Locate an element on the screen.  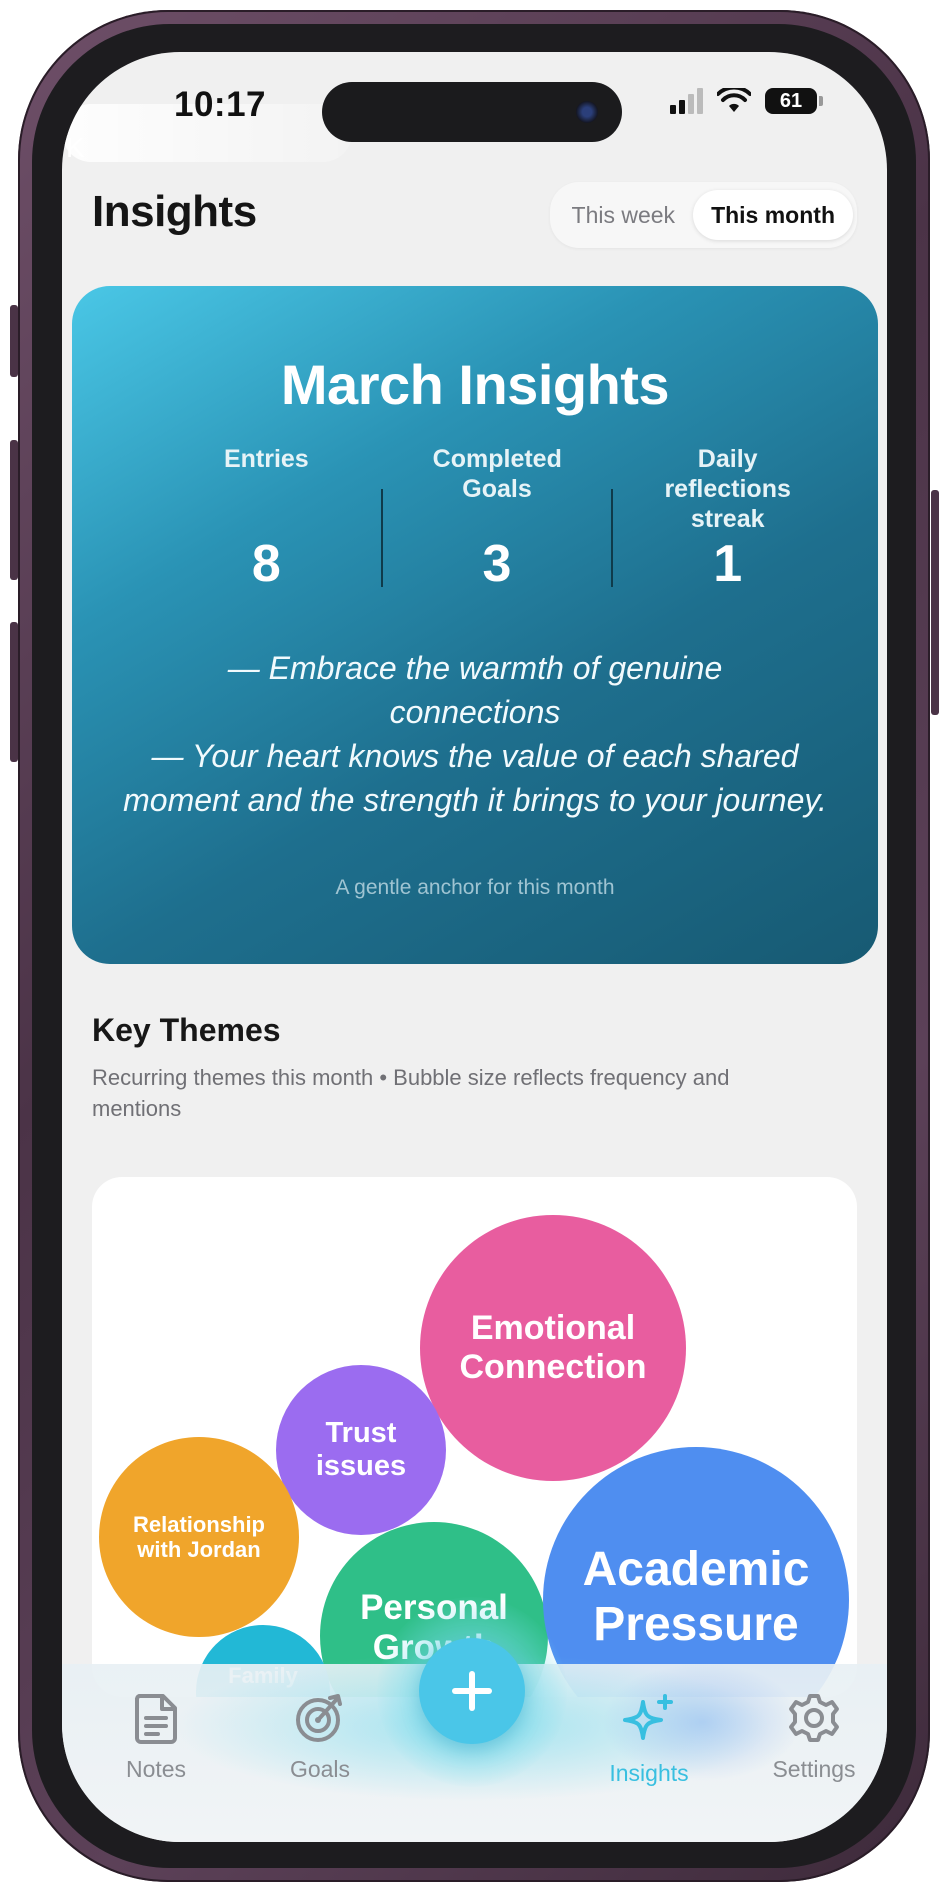
volume-up-button is located at coordinates (14, 510).